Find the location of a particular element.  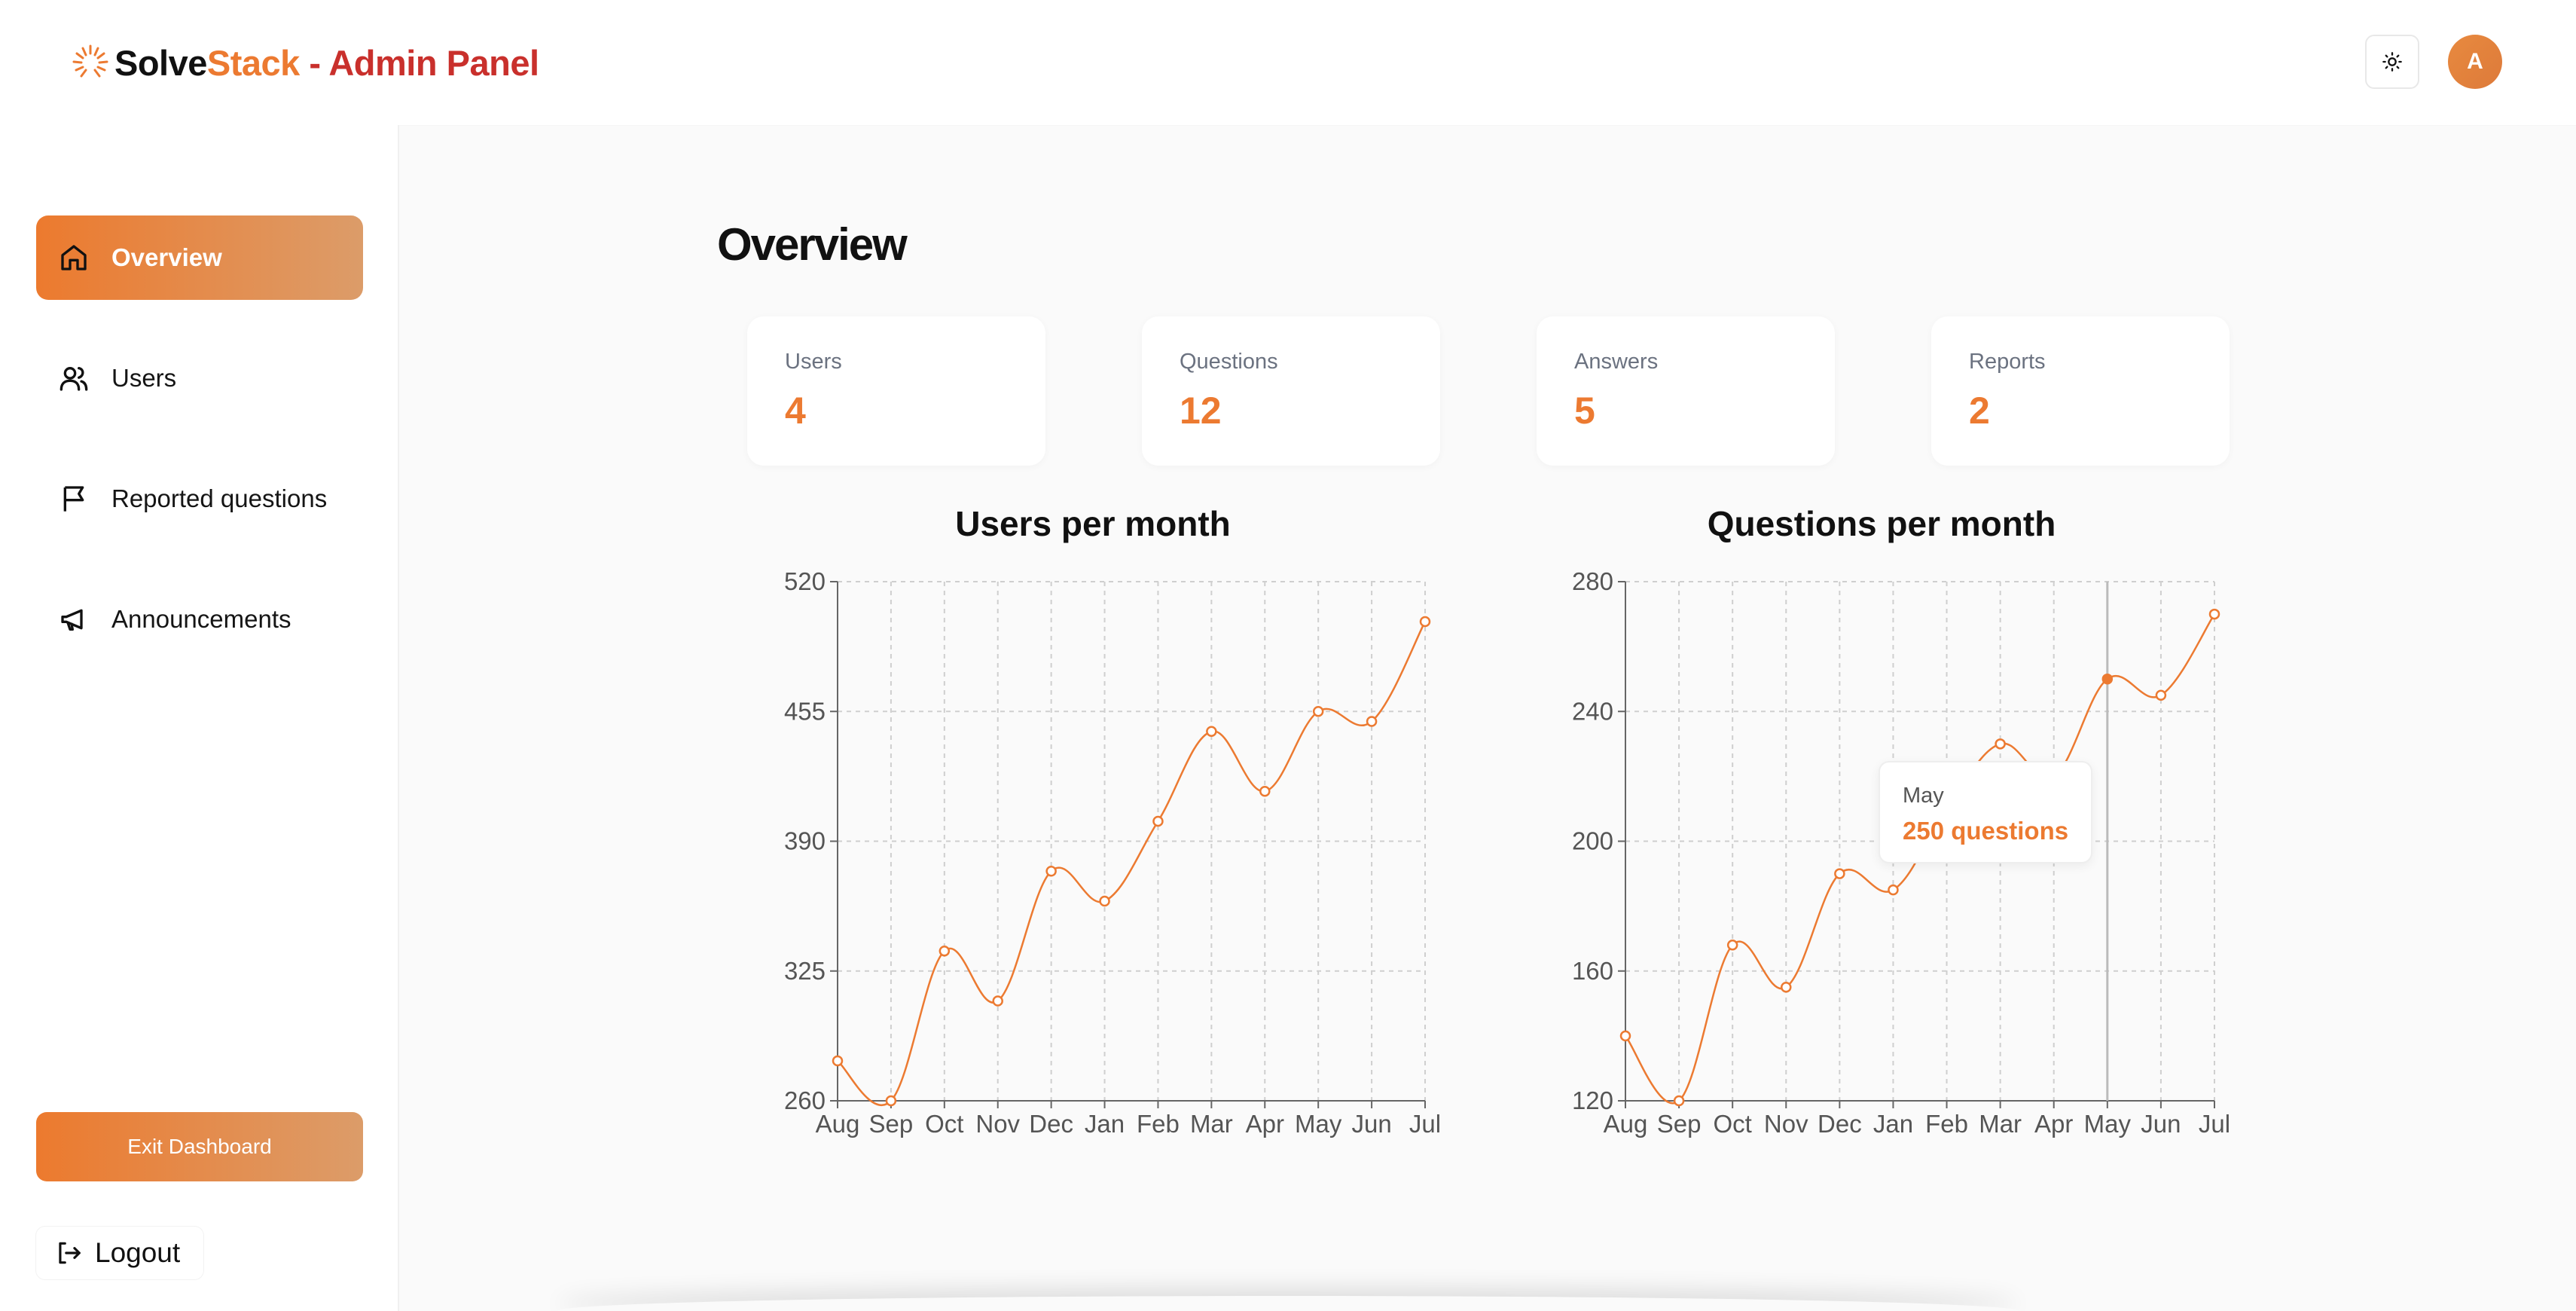

sidebar-item-overview: Overview is located at coordinates (200, 257).